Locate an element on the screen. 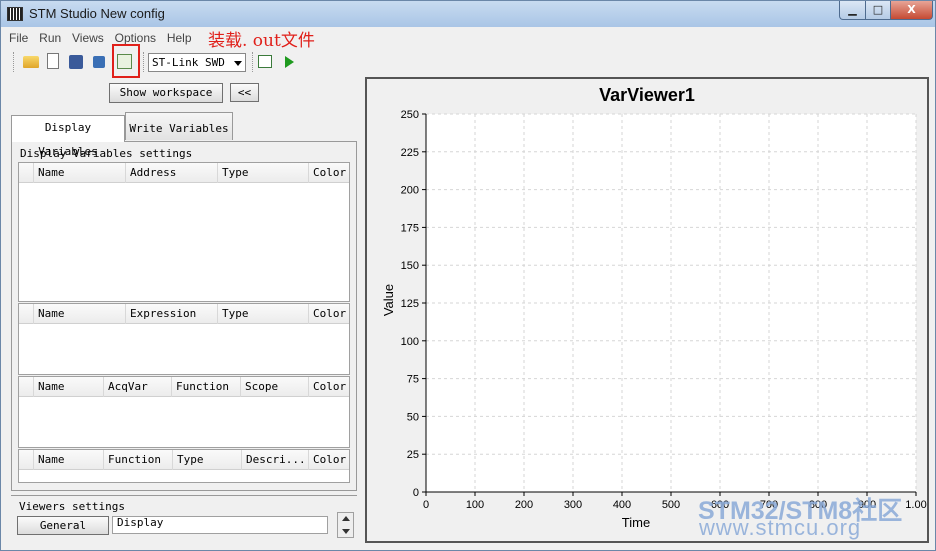  column-header: Address is located at coordinates (171, 173).